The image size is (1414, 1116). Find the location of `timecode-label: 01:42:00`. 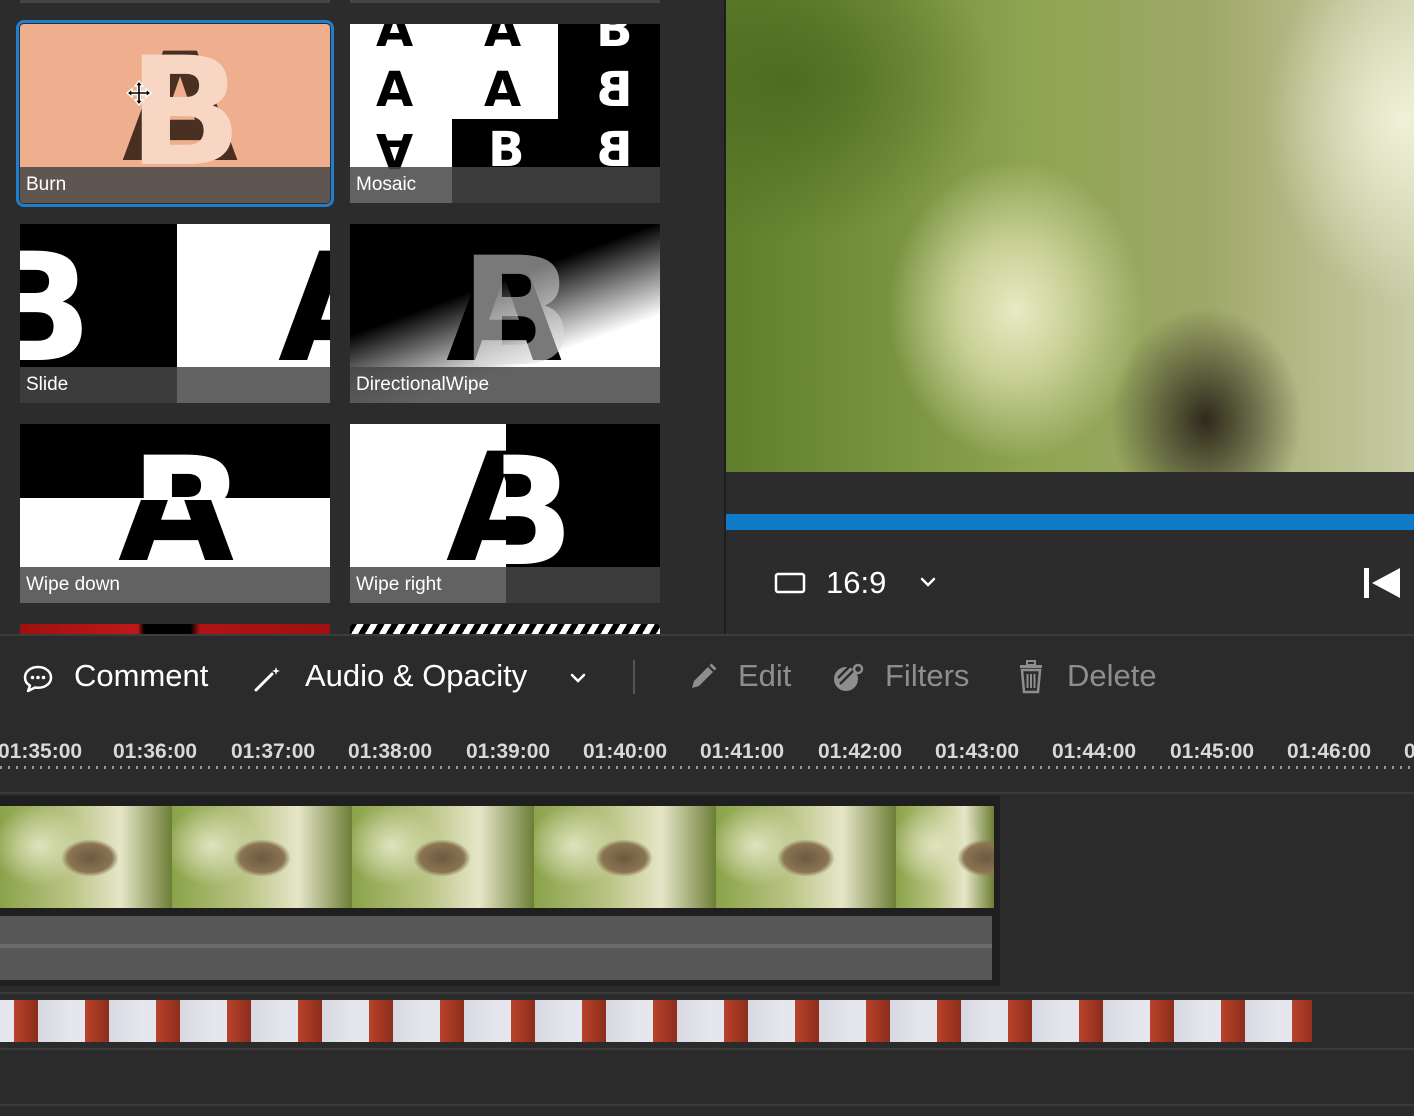

timecode-label: 01:42:00 is located at coordinates (860, 751).